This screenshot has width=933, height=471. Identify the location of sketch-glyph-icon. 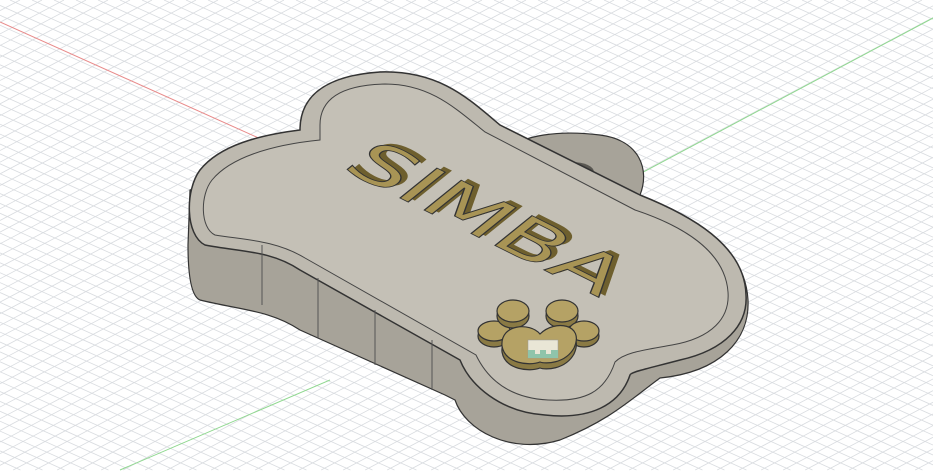
(543, 349).